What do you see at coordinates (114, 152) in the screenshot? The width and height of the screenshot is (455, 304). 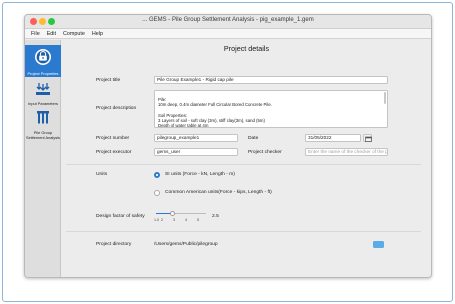 I see `project-executor-label: Project executor` at bounding box center [114, 152].